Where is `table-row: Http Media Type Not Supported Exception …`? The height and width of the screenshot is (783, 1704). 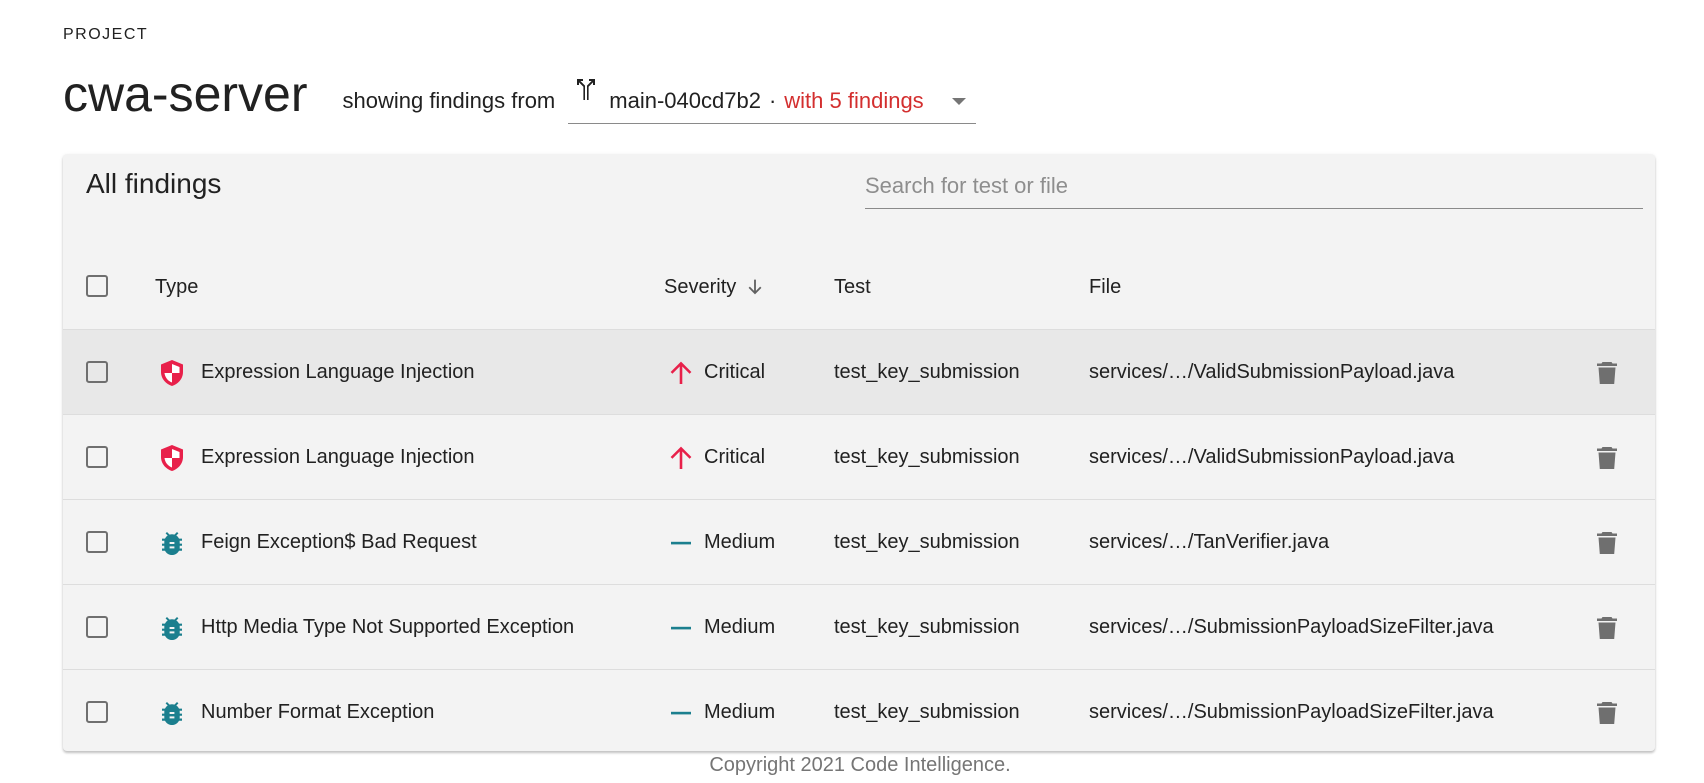
table-row: Http Media Type Not Supported Exception … is located at coordinates (859, 627).